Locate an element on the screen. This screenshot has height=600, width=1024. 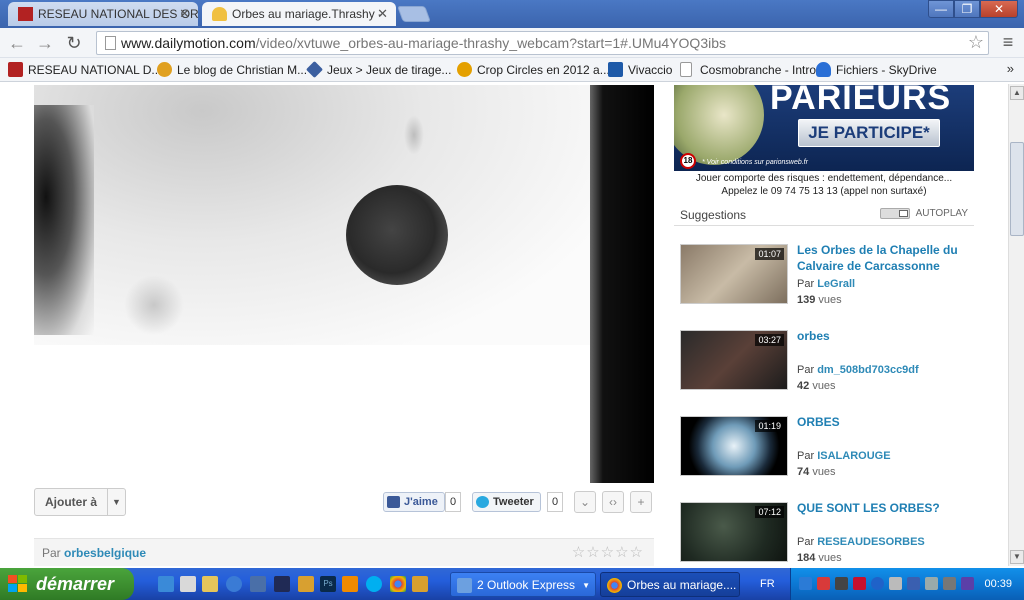
embed-icon: ‹› is located at coordinates (613, 502).